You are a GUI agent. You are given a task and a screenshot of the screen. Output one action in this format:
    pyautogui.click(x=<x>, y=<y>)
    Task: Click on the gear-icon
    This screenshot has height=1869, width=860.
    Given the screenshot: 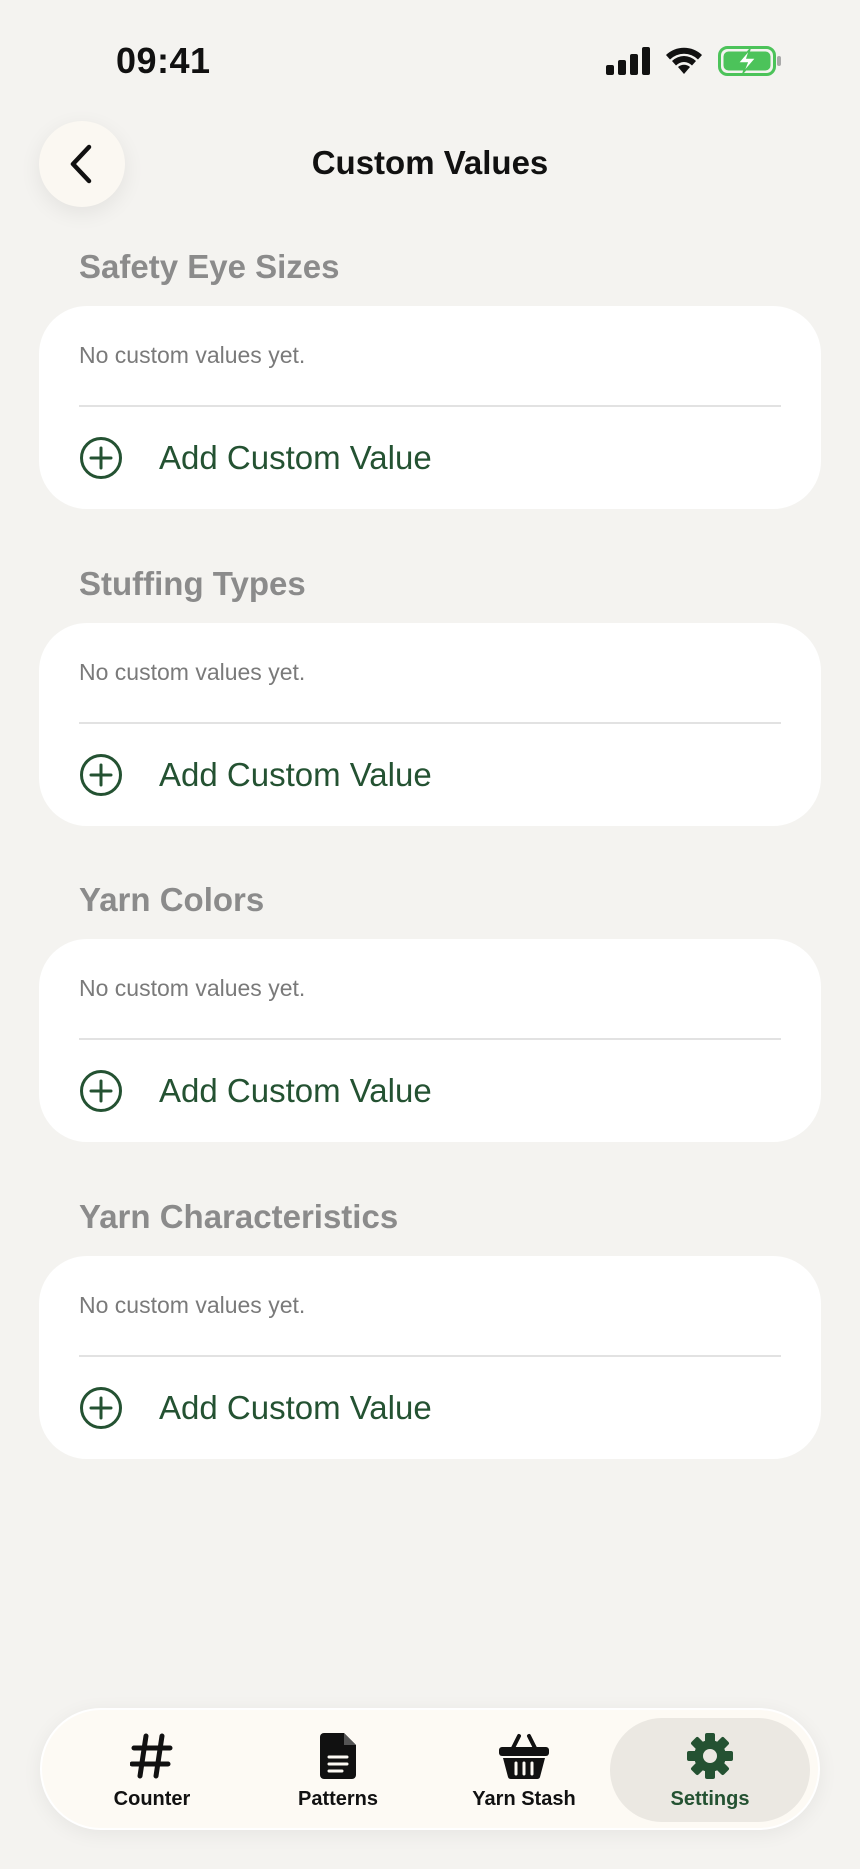 What is the action you would take?
    pyautogui.click(x=710, y=1756)
    